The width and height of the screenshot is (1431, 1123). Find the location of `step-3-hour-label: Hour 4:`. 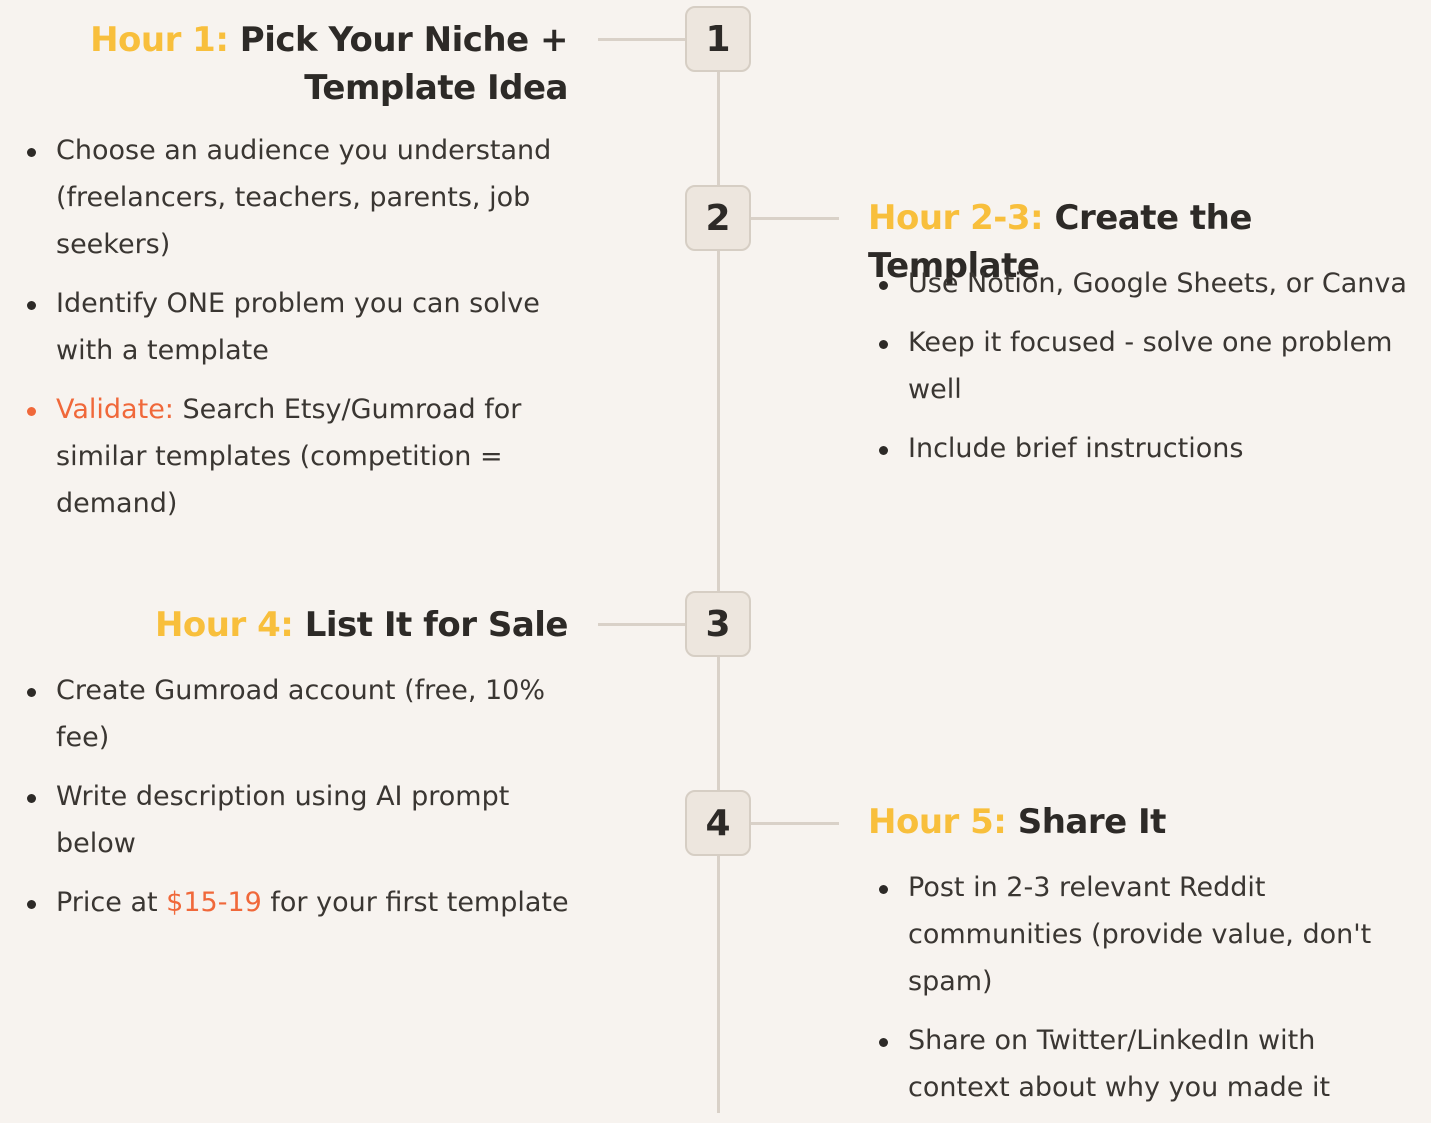

step-3-hour-label: Hour 4: is located at coordinates (224, 625).